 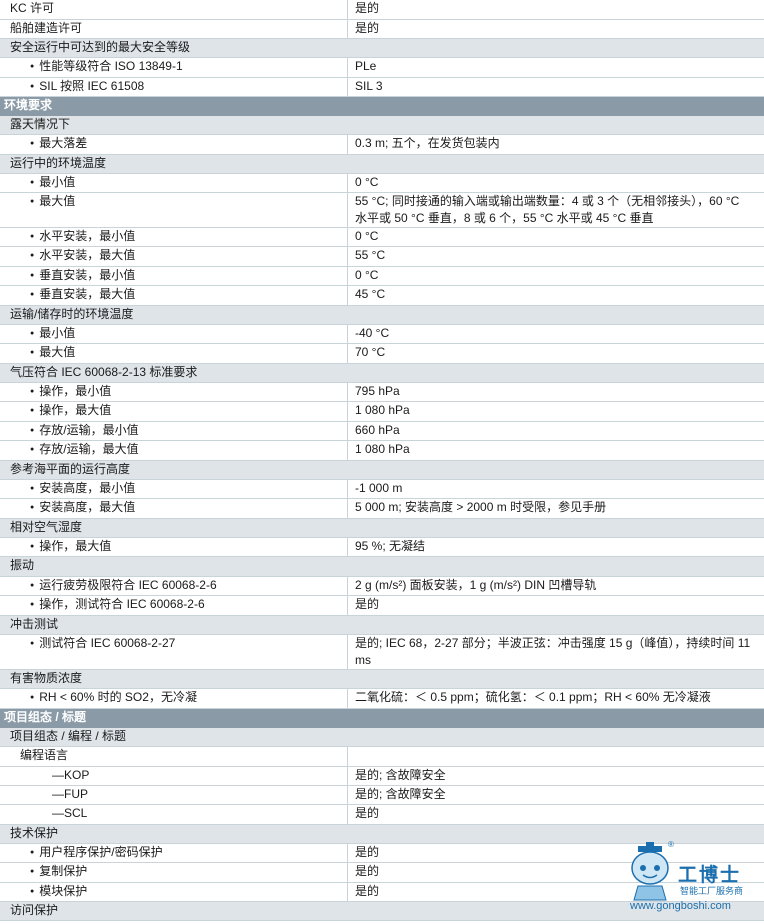 What do you see at coordinates (173, 853) in the screenshot?
I see `spec-label: 用户程序保护/密码保护` at bounding box center [173, 853].